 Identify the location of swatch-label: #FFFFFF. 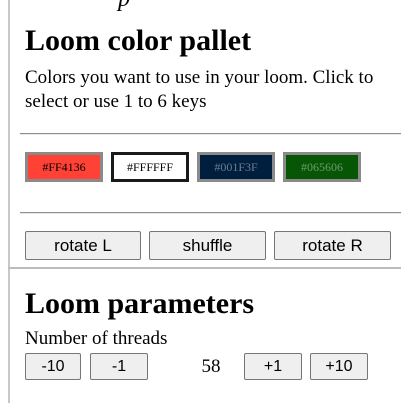
(150, 166).